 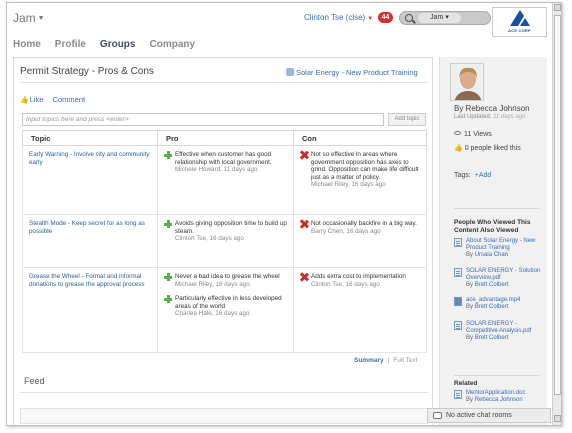 What do you see at coordinates (118, 46) in the screenshot?
I see `nav-groups: Groups` at bounding box center [118, 46].